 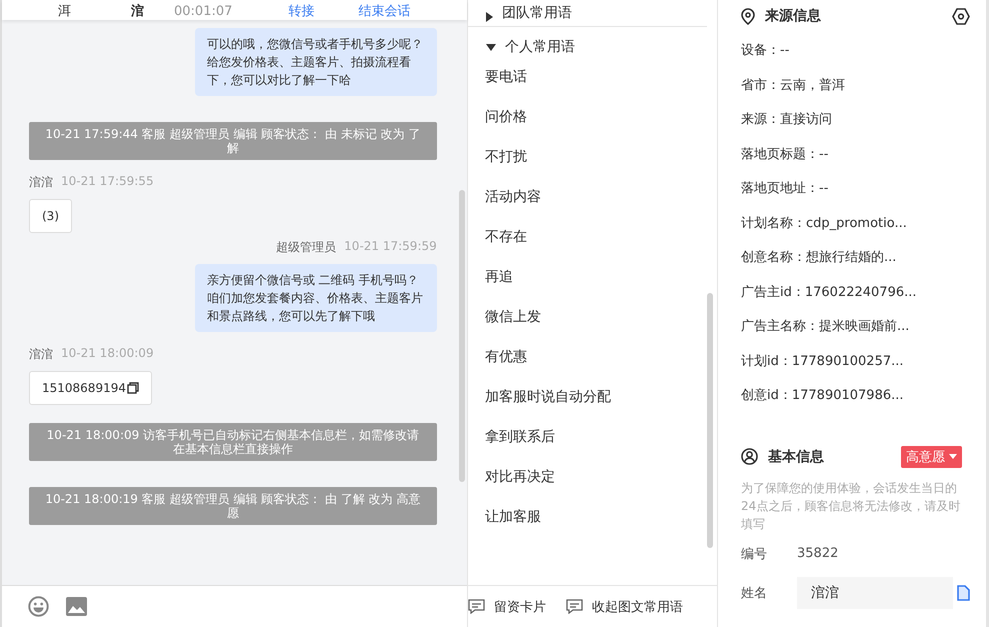 What do you see at coordinates (233, 506) in the screenshot?
I see `system-notice: 10-21 18:00:19 客服 超级管理员 编辑 顾客状态： 由 了解 改为 高意愿` at bounding box center [233, 506].